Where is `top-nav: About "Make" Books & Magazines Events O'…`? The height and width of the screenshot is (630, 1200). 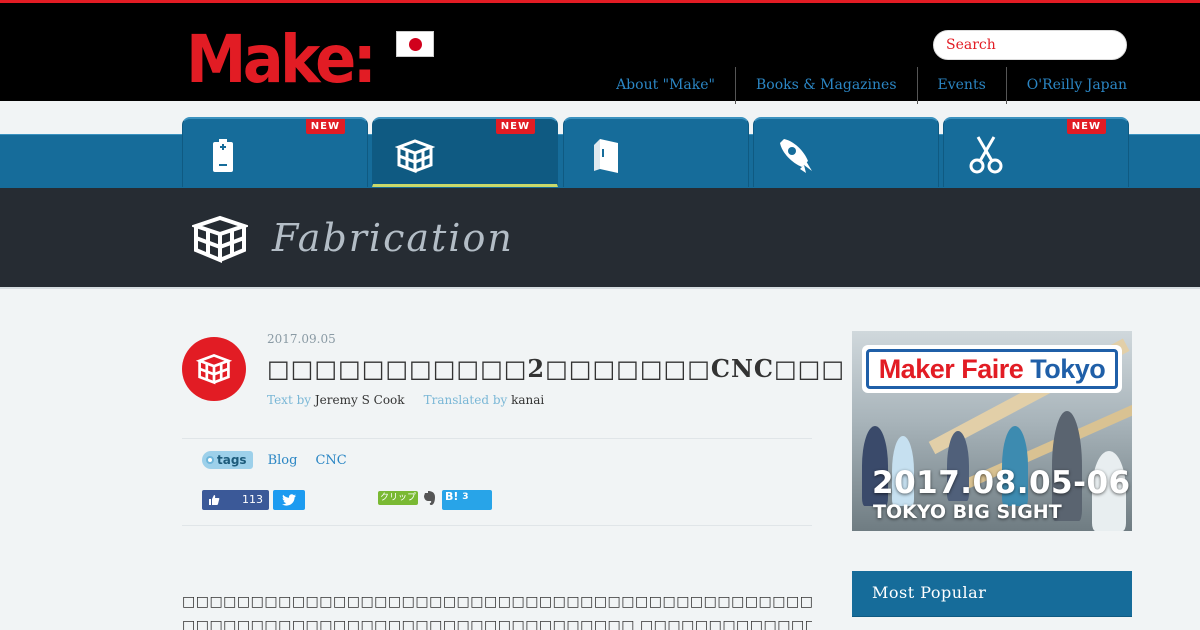 top-nav: About "Make" Books & Magazines Events O'… is located at coordinates (861, 85).